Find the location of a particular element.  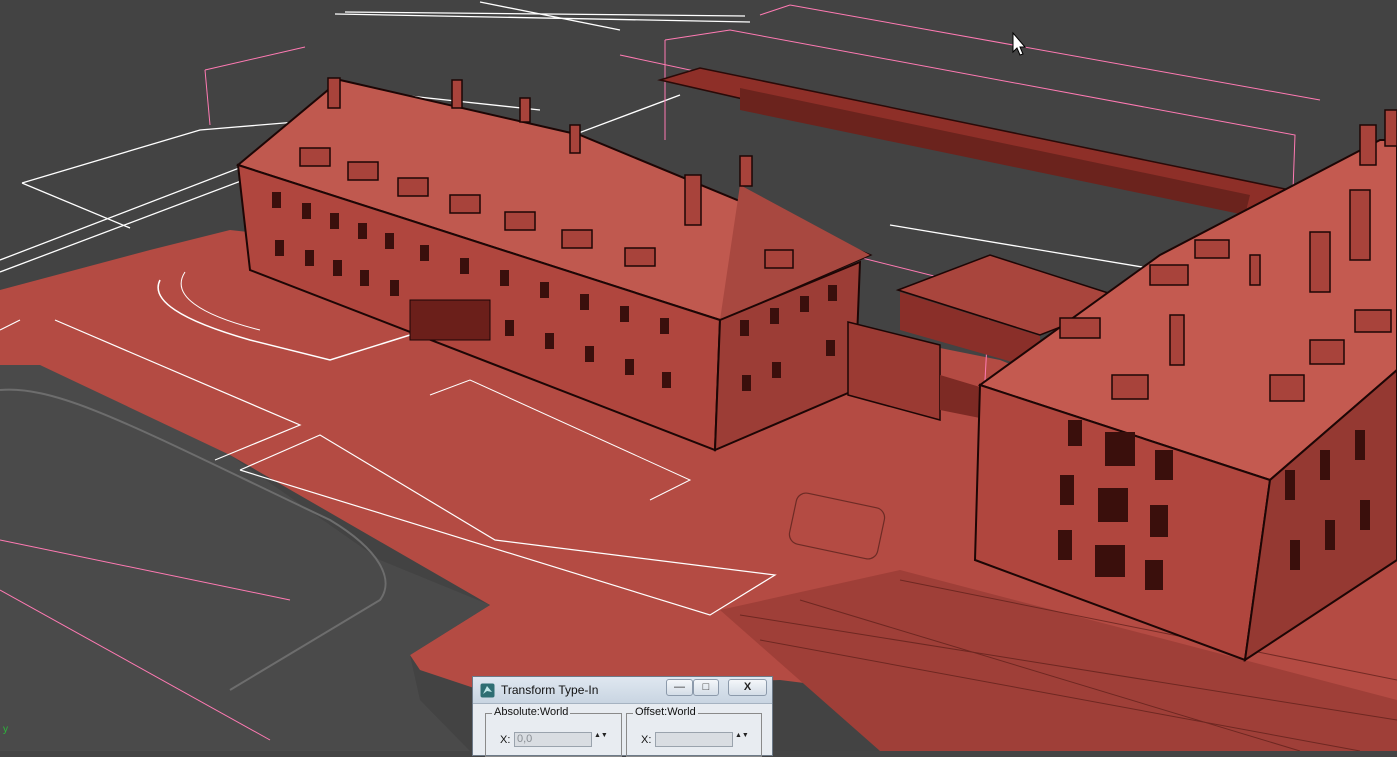

close-icon: X is located at coordinates (747, 687).